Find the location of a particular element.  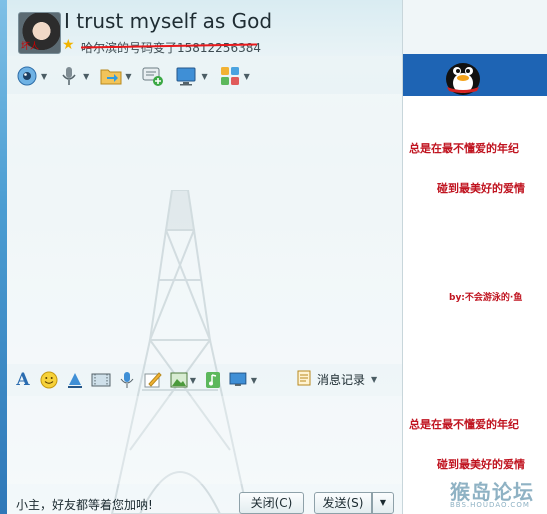

music-icon is located at coordinates (213, 380).